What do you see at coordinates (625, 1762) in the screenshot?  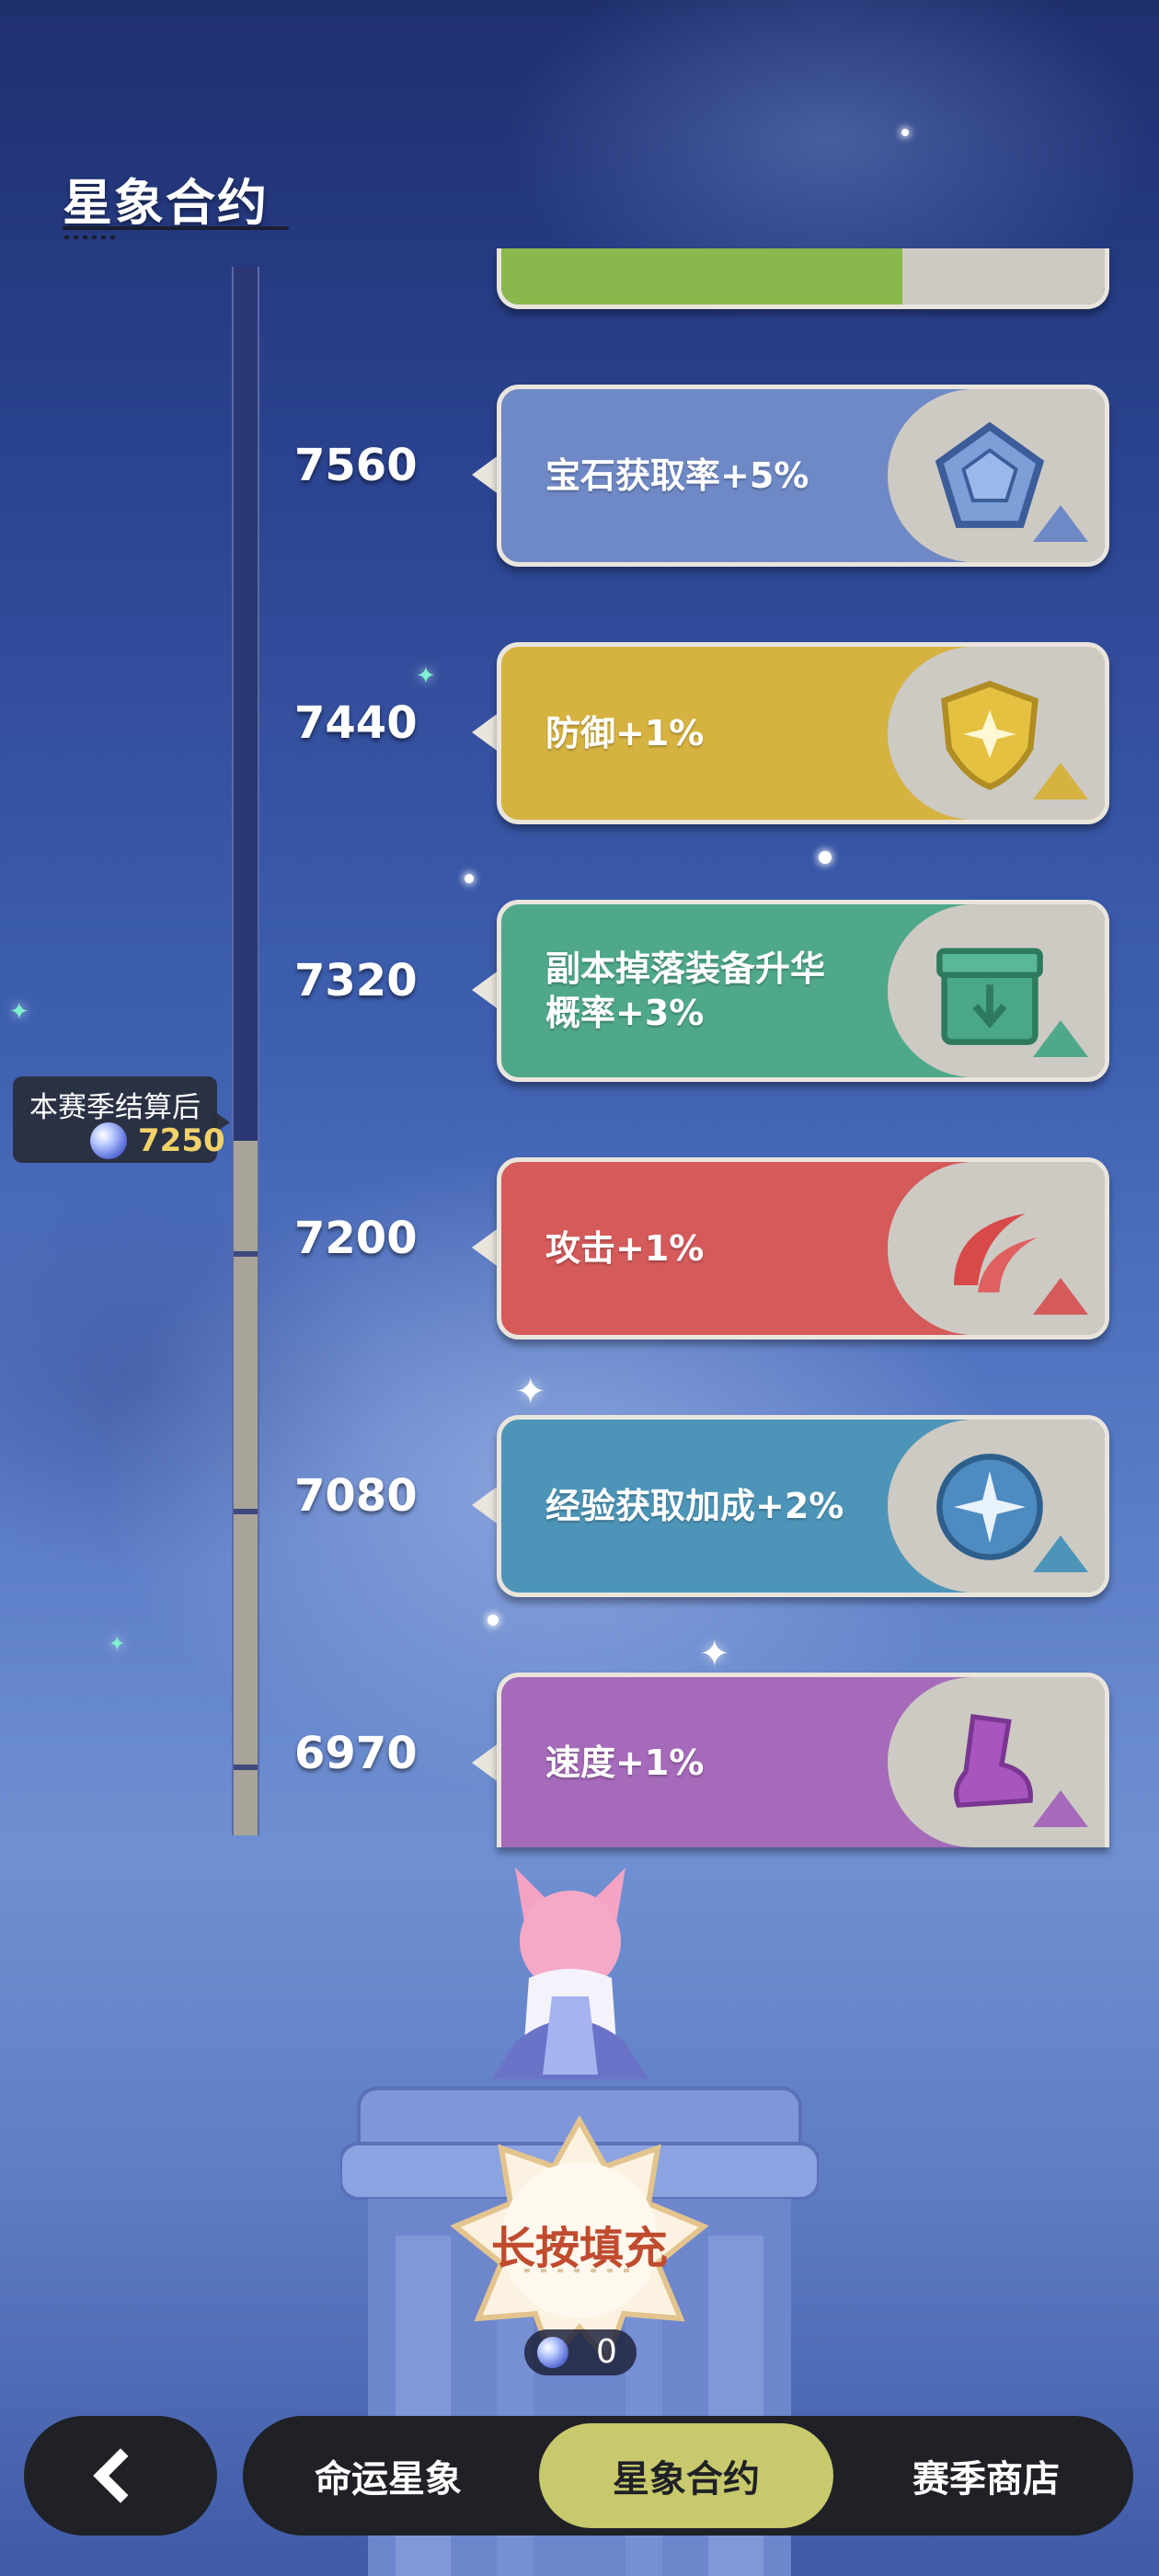 I see `reward-text: 速度+1%` at bounding box center [625, 1762].